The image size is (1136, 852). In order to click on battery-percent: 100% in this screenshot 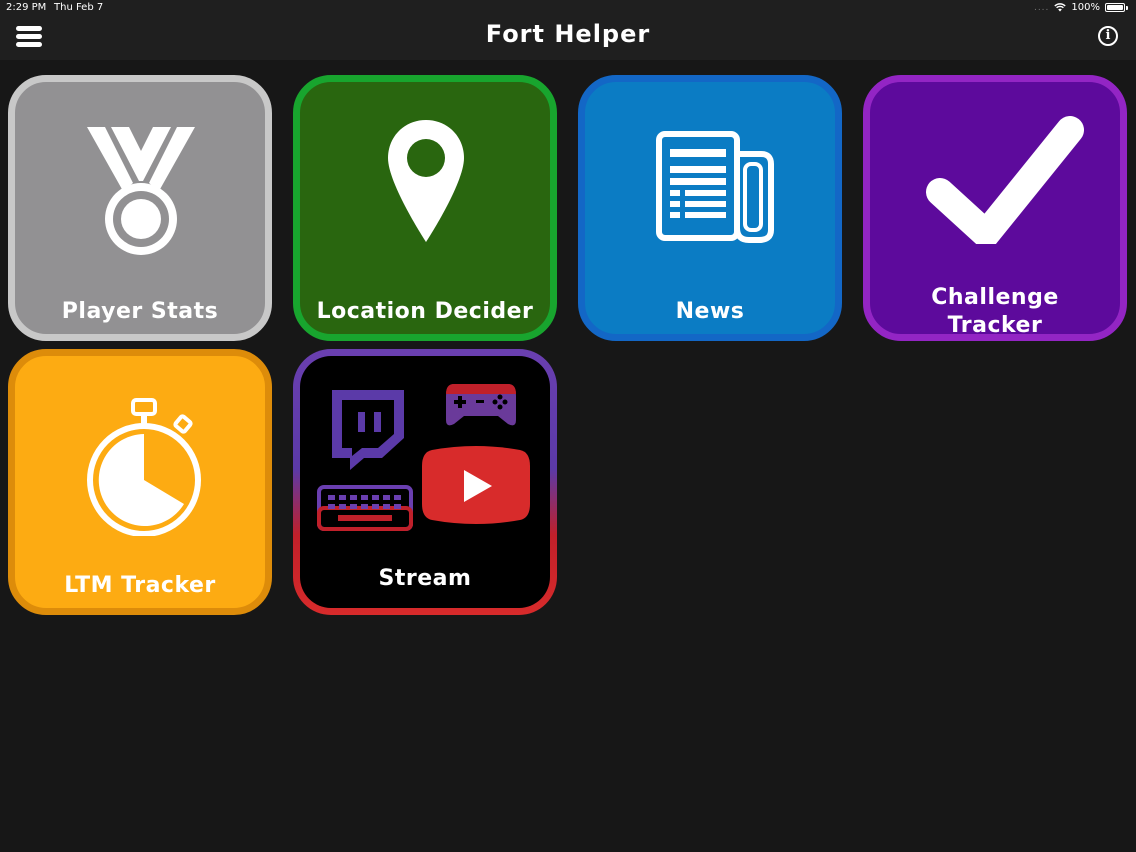, I will do `click(1085, 7)`.